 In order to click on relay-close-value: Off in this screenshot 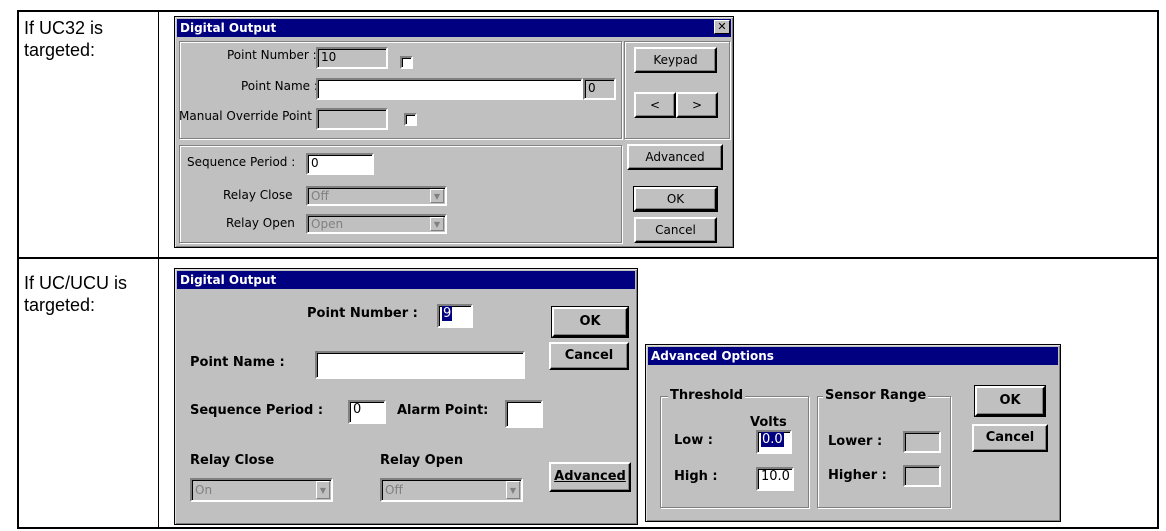, I will do `click(320, 196)`.